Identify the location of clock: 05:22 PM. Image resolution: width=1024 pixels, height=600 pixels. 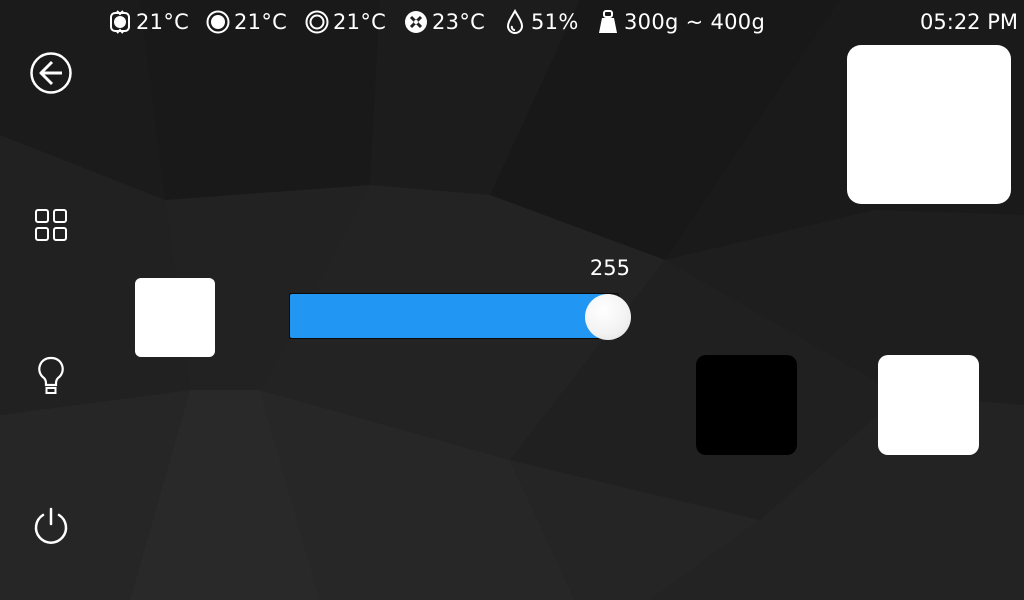
(969, 22).